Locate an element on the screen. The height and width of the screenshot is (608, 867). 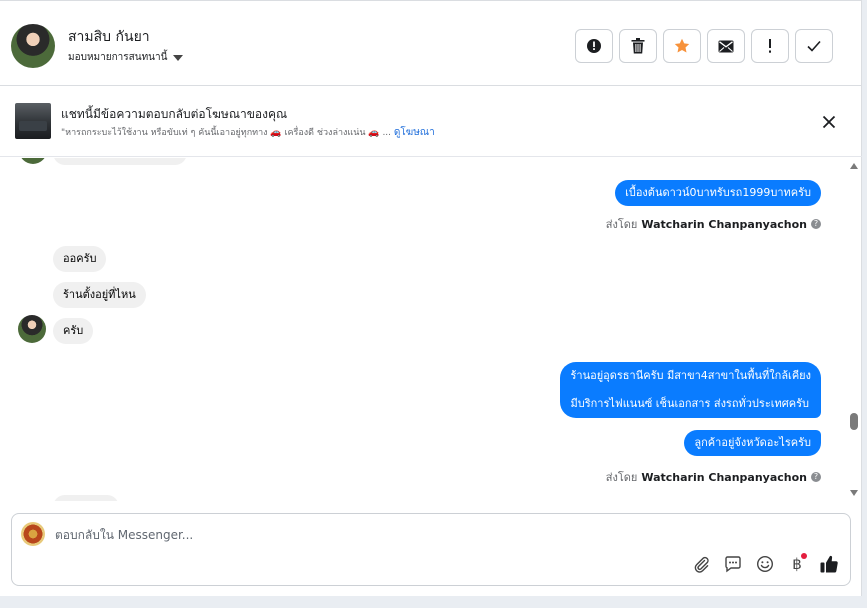
delete-button is located at coordinates (638, 46).